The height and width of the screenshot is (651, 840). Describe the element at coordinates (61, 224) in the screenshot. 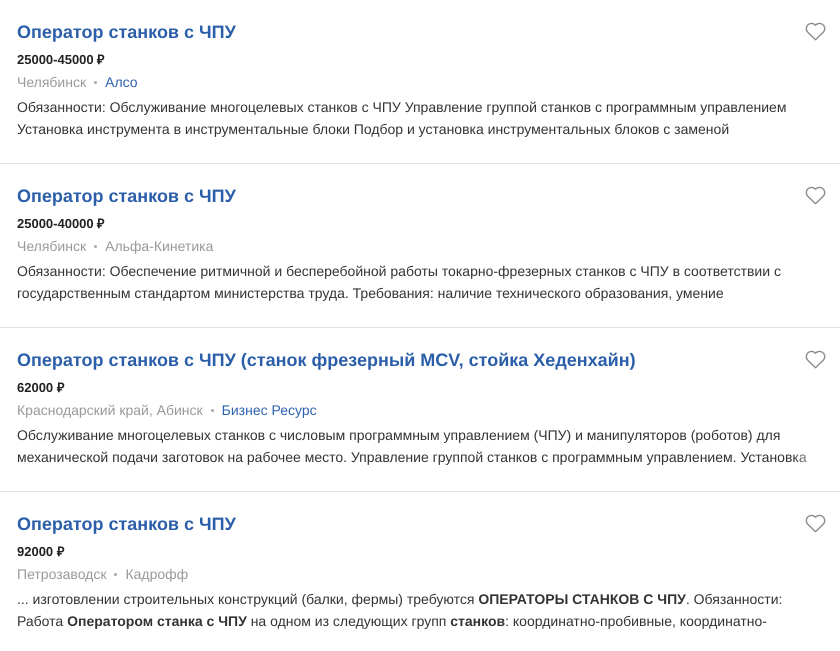

I see `salary-text: 25000-40000 ₽` at that location.